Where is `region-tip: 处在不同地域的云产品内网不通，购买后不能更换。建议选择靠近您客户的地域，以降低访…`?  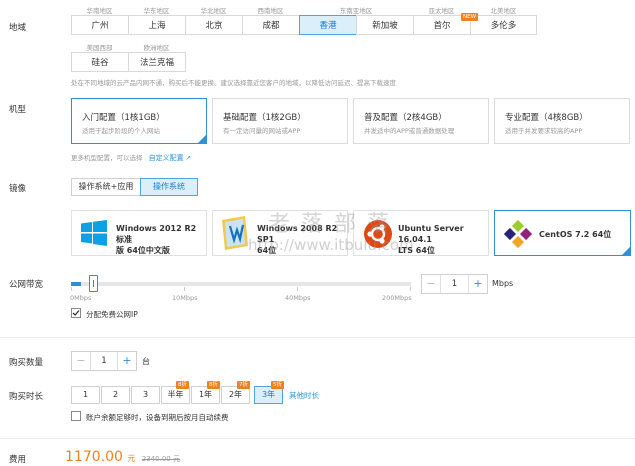
region-tip: 处在不同地域的云产品内网不通，购买后不能更换。建议选择靠近您客户的地域，以降低访… is located at coordinates (233, 83).